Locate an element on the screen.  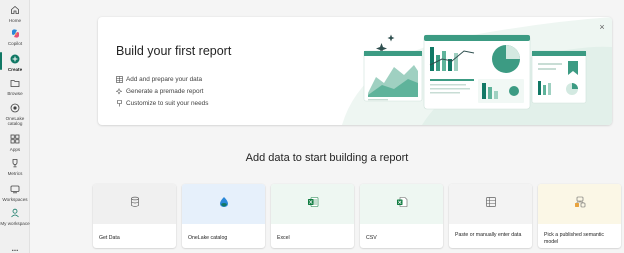
tile-label: CSV is located at coordinates (371, 238).